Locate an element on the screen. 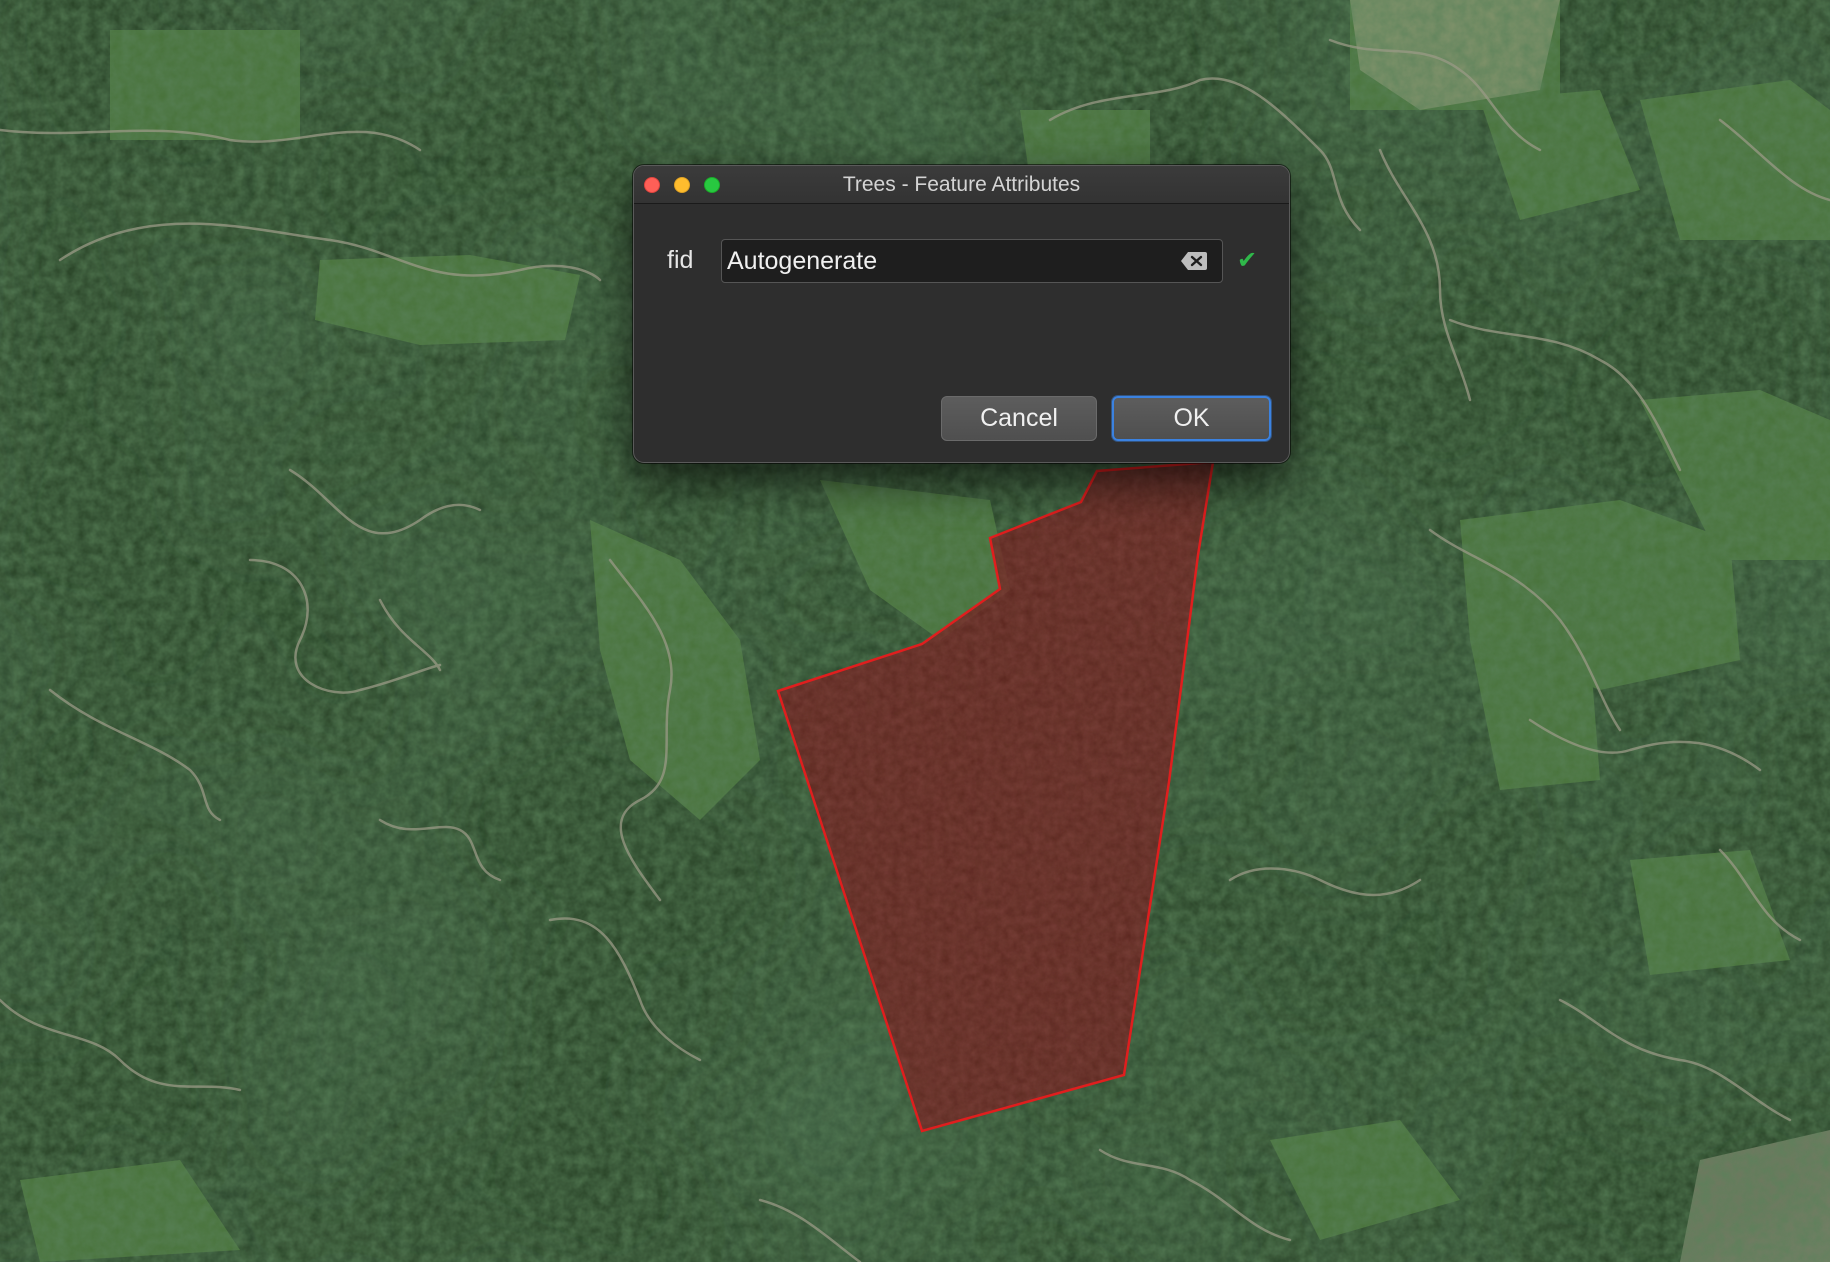 This screenshot has height=1262, width=1830. dialog-title: Trees - Feature Attributes is located at coordinates (961, 184).